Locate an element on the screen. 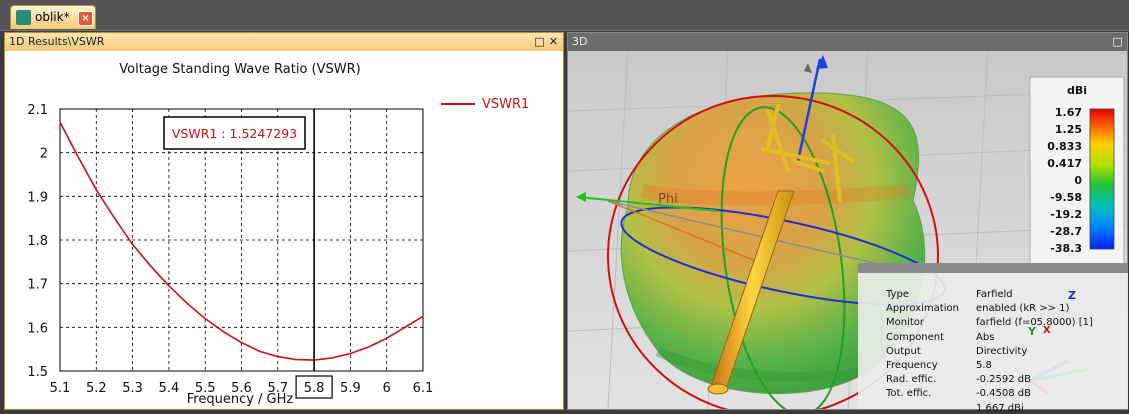 The width and height of the screenshot is (1129, 414). marker-x-label: 5.8 is located at coordinates (314, 388).